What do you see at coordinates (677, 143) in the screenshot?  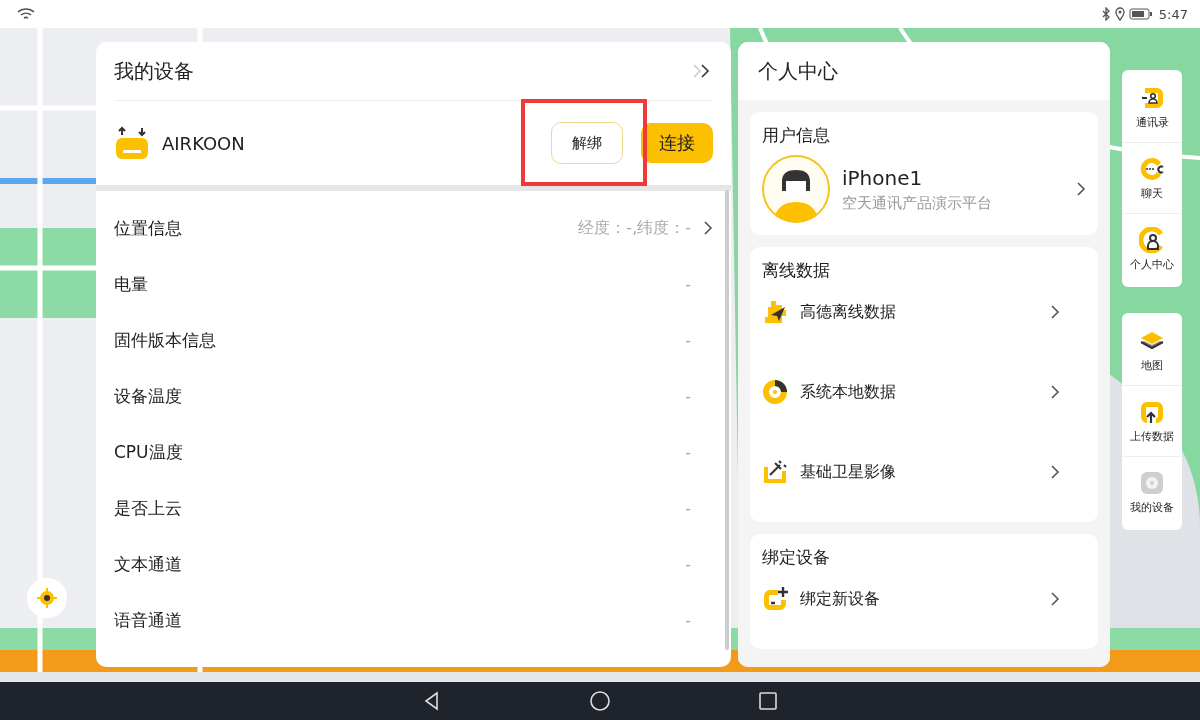 I see `connect-button: 连接` at bounding box center [677, 143].